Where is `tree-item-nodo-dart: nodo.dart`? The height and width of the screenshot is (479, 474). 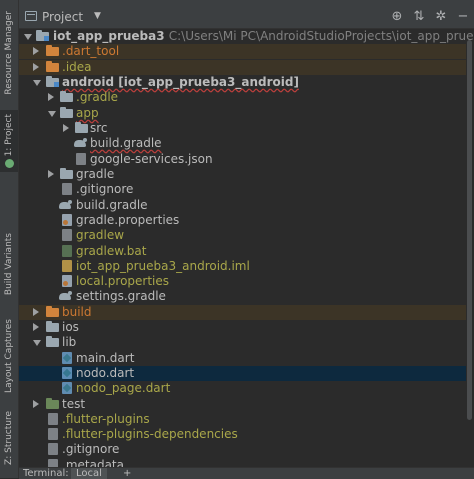
tree-item-nodo-dart: nodo.dart is located at coordinates (244, 373).